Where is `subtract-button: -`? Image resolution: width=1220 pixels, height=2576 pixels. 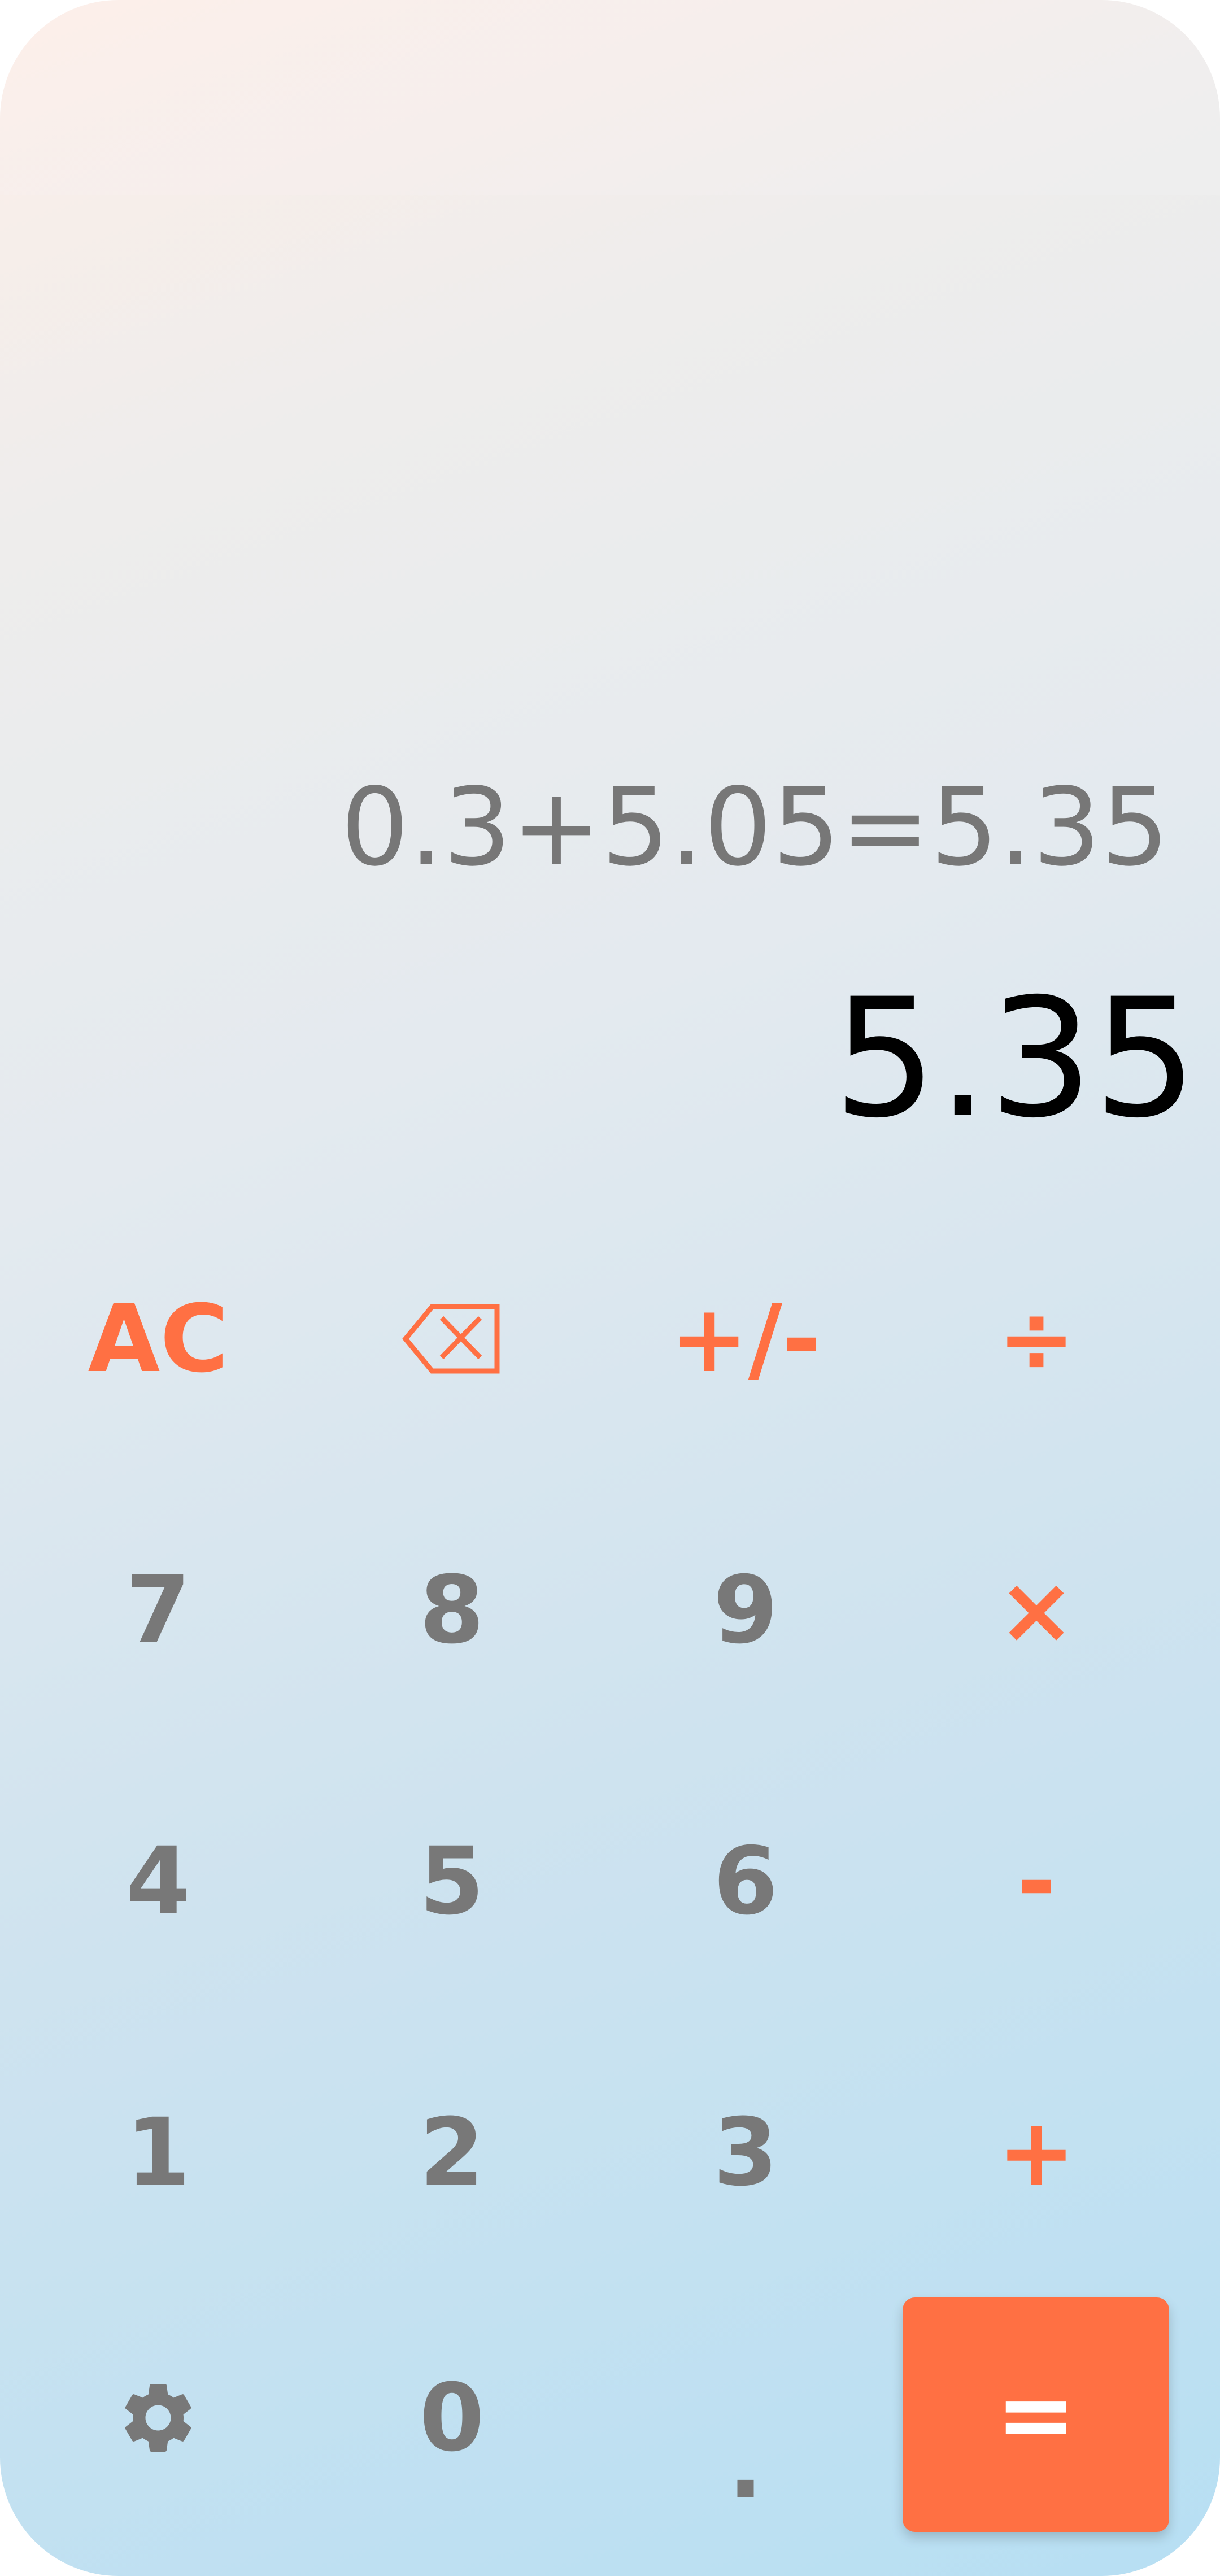 subtract-button: - is located at coordinates (1036, 1881).